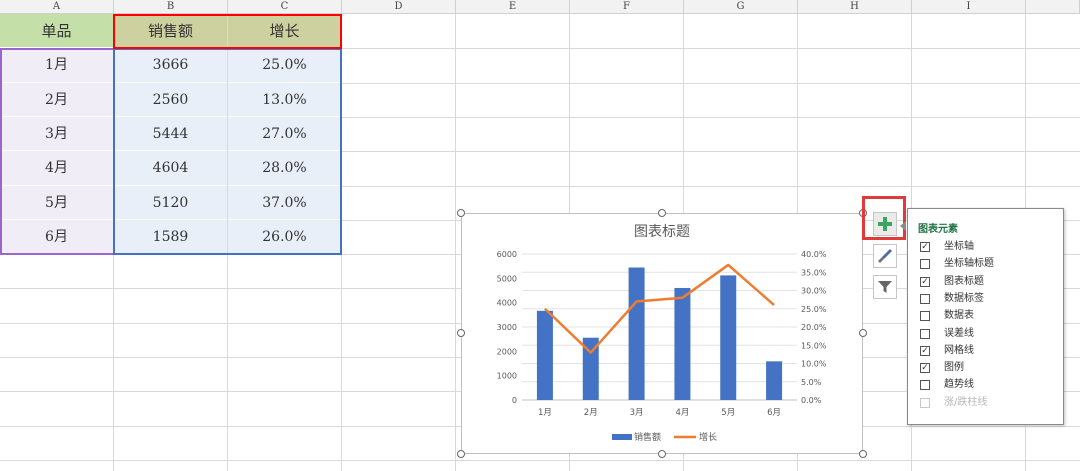 The image size is (1080, 471). I want to click on chart-elements-button, so click(885, 224).